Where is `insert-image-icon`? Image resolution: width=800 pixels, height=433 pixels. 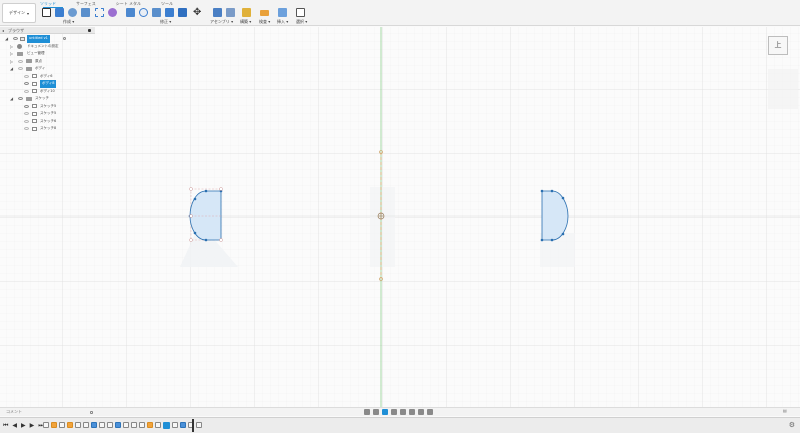 insert-image-icon is located at coordinates (282, 12).